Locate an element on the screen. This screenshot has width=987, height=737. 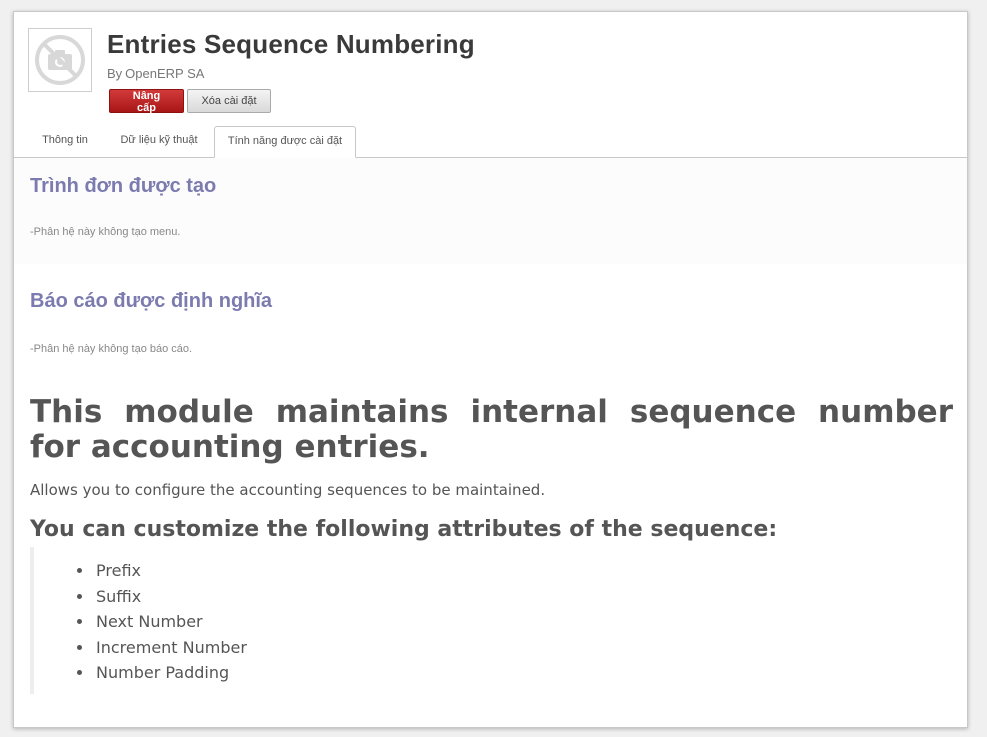
author-name: OpenERP SA is located at coordinates (165, 73).